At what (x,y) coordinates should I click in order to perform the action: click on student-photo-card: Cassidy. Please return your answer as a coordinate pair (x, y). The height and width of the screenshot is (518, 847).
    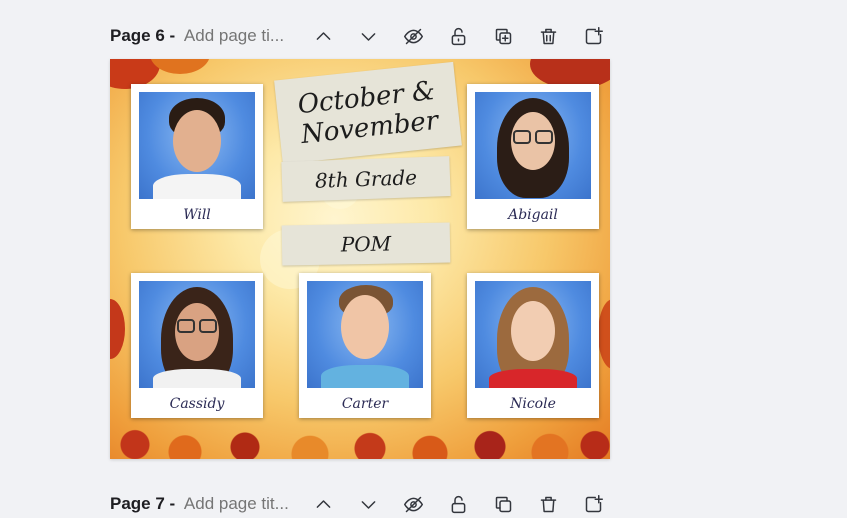
    Looking at the image, I should click on (197, 345).